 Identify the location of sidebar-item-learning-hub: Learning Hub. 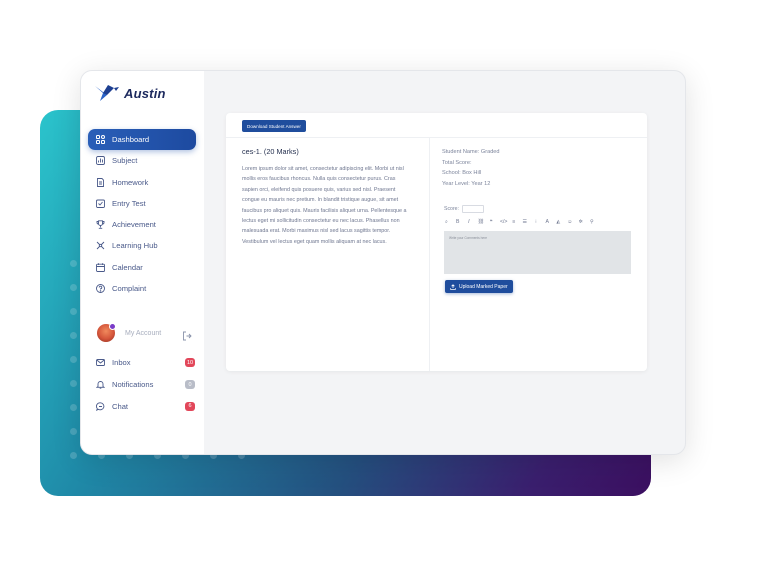
(142, 245).